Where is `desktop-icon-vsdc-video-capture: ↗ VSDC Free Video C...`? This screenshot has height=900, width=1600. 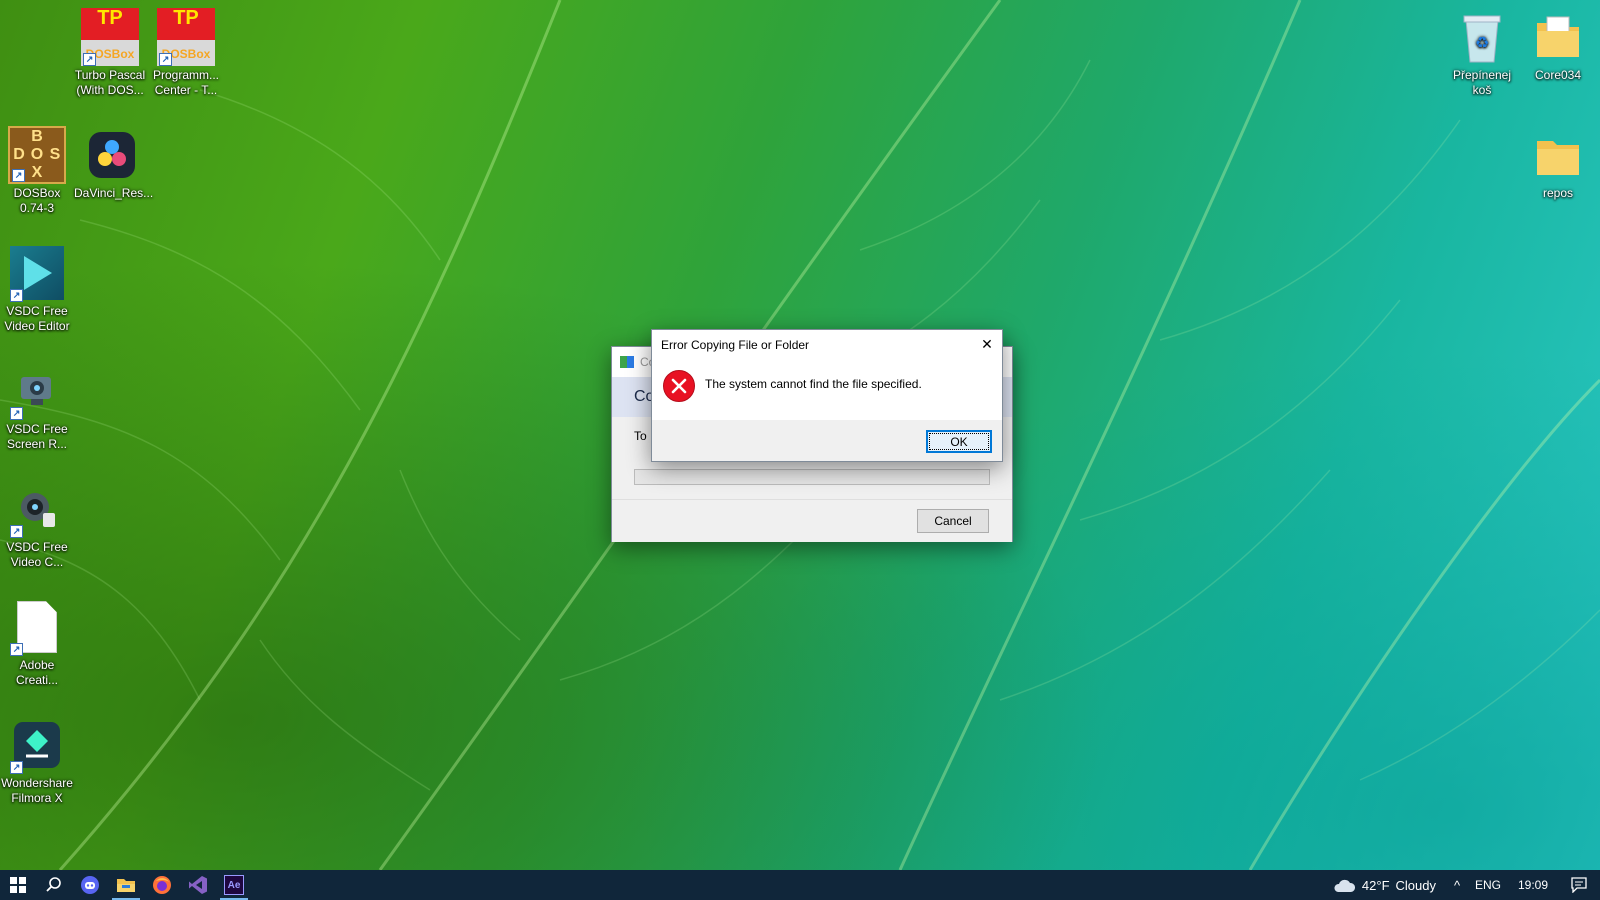 desktop-icon-vsdc-video-capture: ↗ VSDC Free Video C... is located at coordinates (37, 525).